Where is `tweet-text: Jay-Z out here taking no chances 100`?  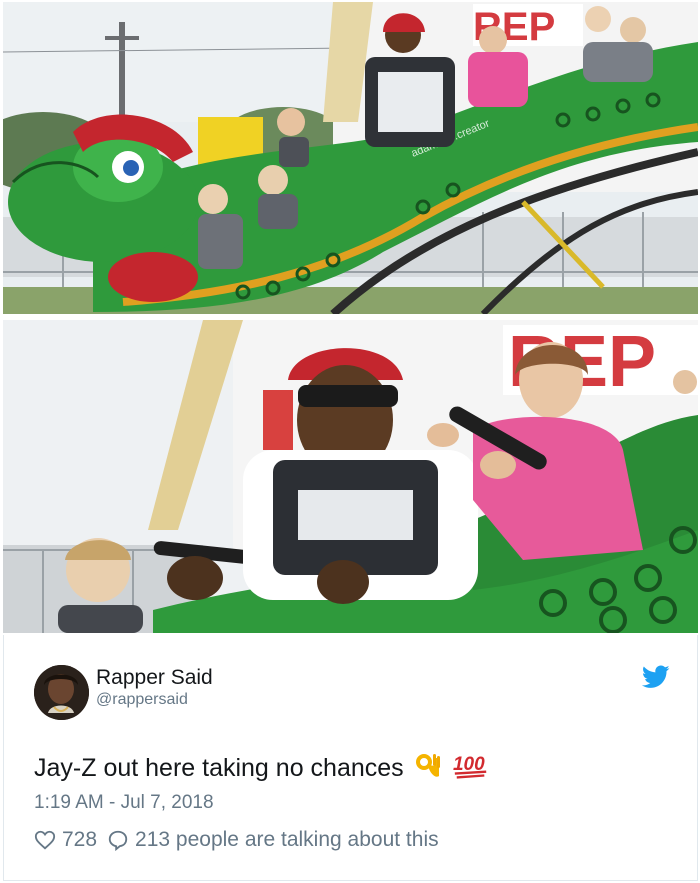 tweet-text: Jay-Z out here taking no chances 100 is located at coordinates (262, 769).